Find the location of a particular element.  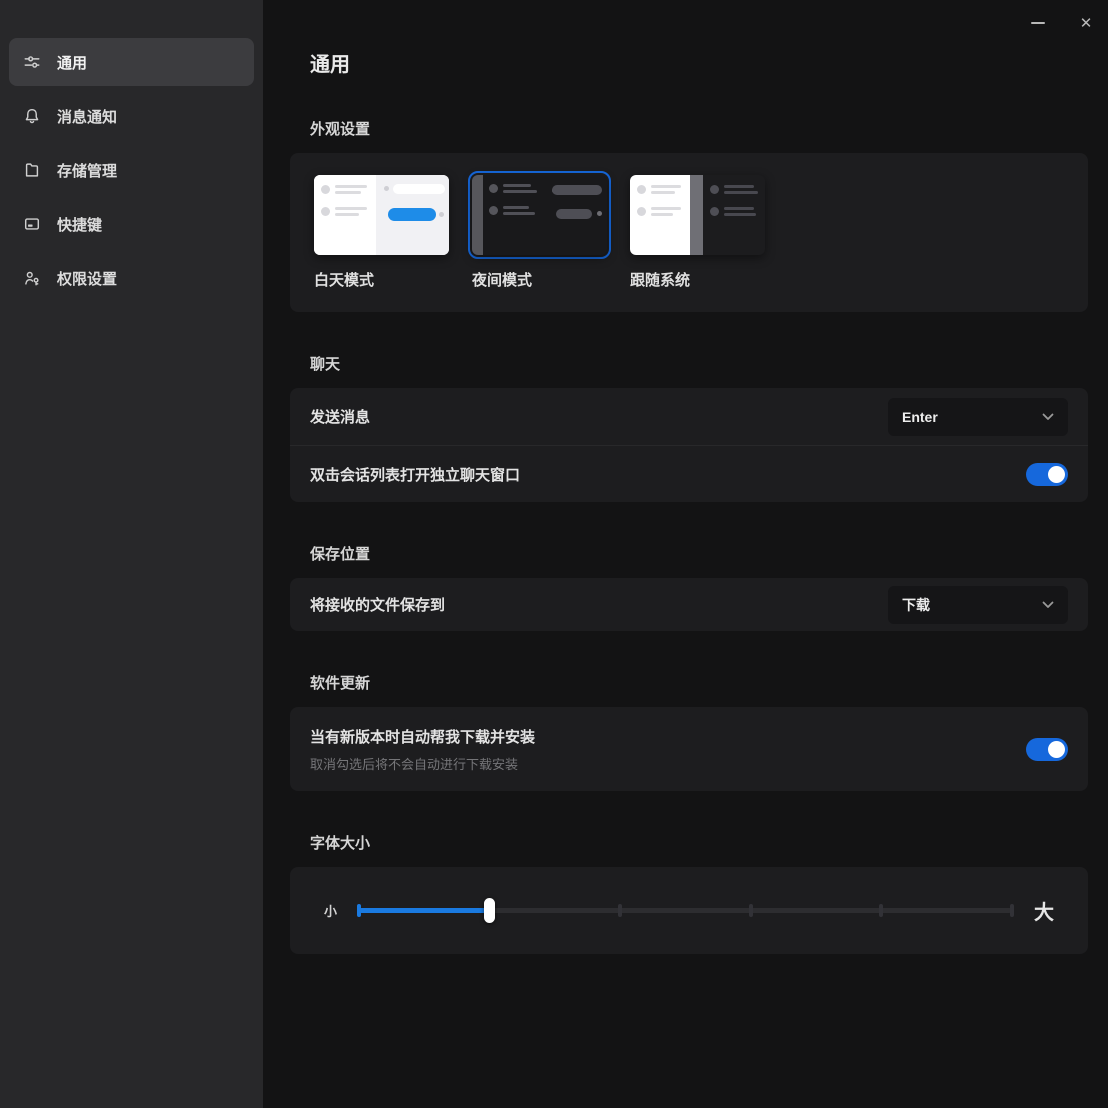

update-card: 当有新版本时自动帮我下载并安装 取消勾选后将不会自动进行下载安装 is located at coordinates (689, 749).